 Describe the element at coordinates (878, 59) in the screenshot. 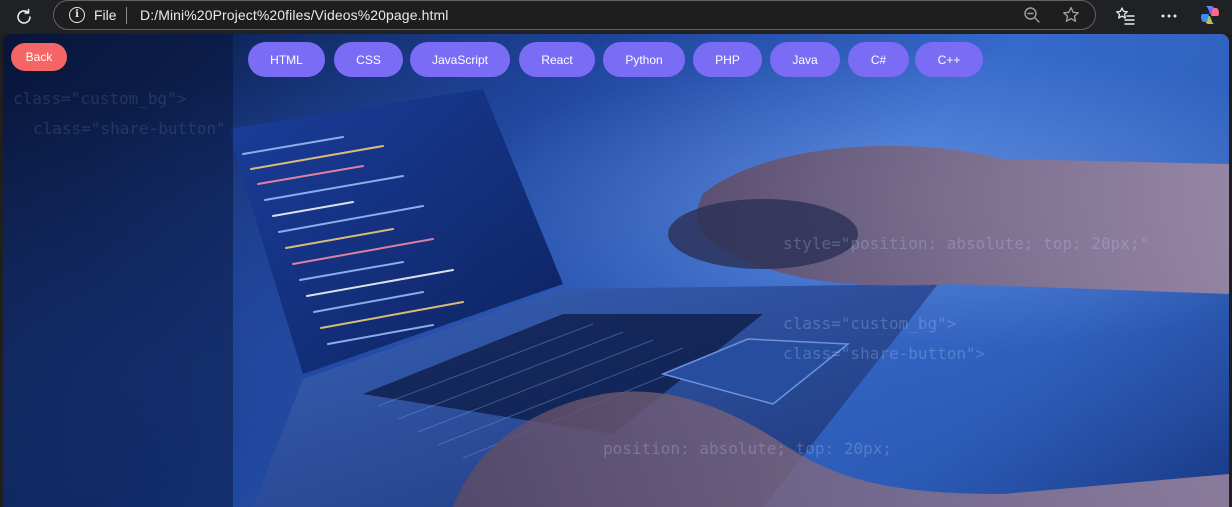

I see `tab-csharp: C#` at that location.